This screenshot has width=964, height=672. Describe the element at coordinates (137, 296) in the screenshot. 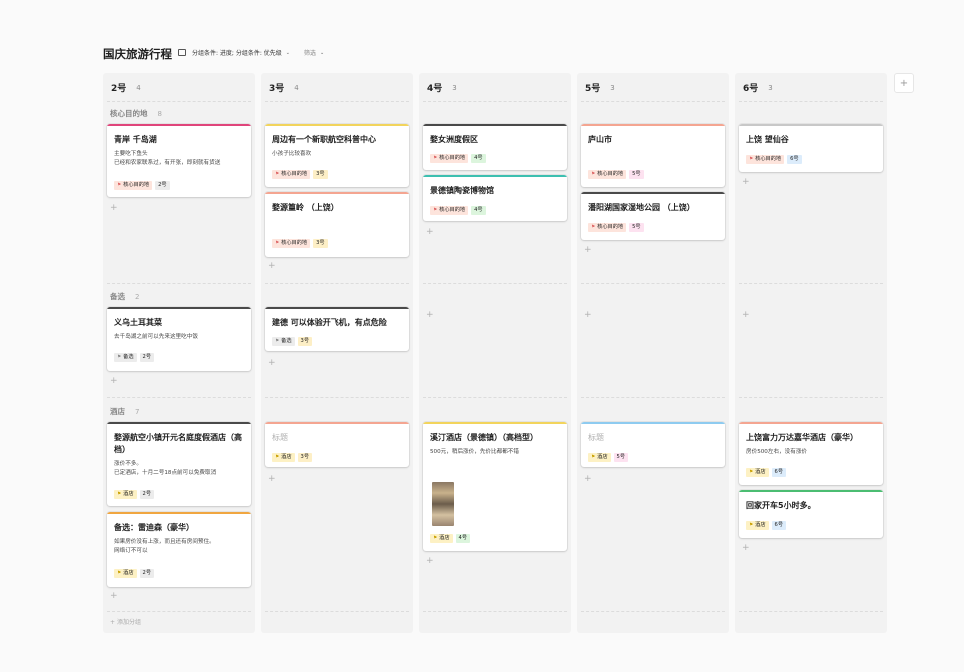

I see `section-count: 2` at that location.